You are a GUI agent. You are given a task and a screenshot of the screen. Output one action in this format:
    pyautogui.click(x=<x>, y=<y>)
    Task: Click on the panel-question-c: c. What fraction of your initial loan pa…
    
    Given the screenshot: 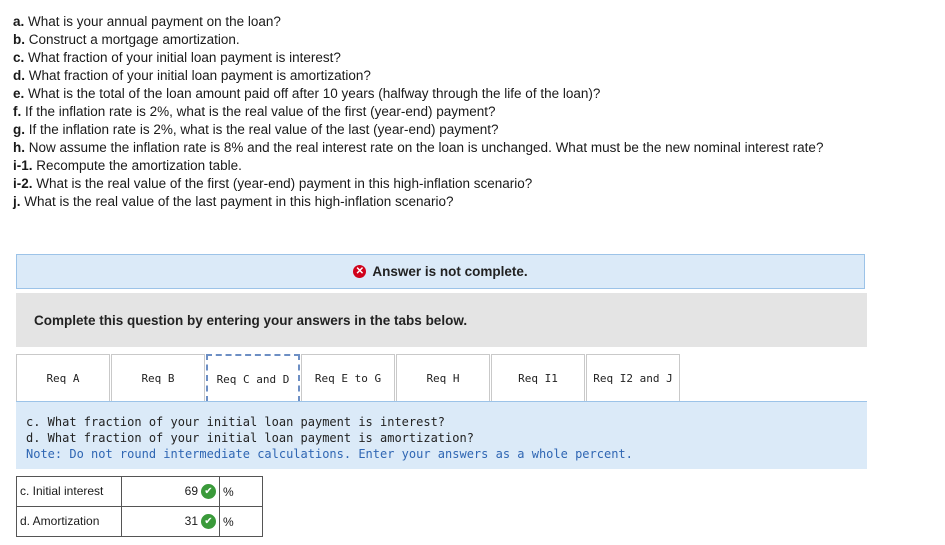 What is the action you would take?
    pyautogui.click(x=236, y=422)
    